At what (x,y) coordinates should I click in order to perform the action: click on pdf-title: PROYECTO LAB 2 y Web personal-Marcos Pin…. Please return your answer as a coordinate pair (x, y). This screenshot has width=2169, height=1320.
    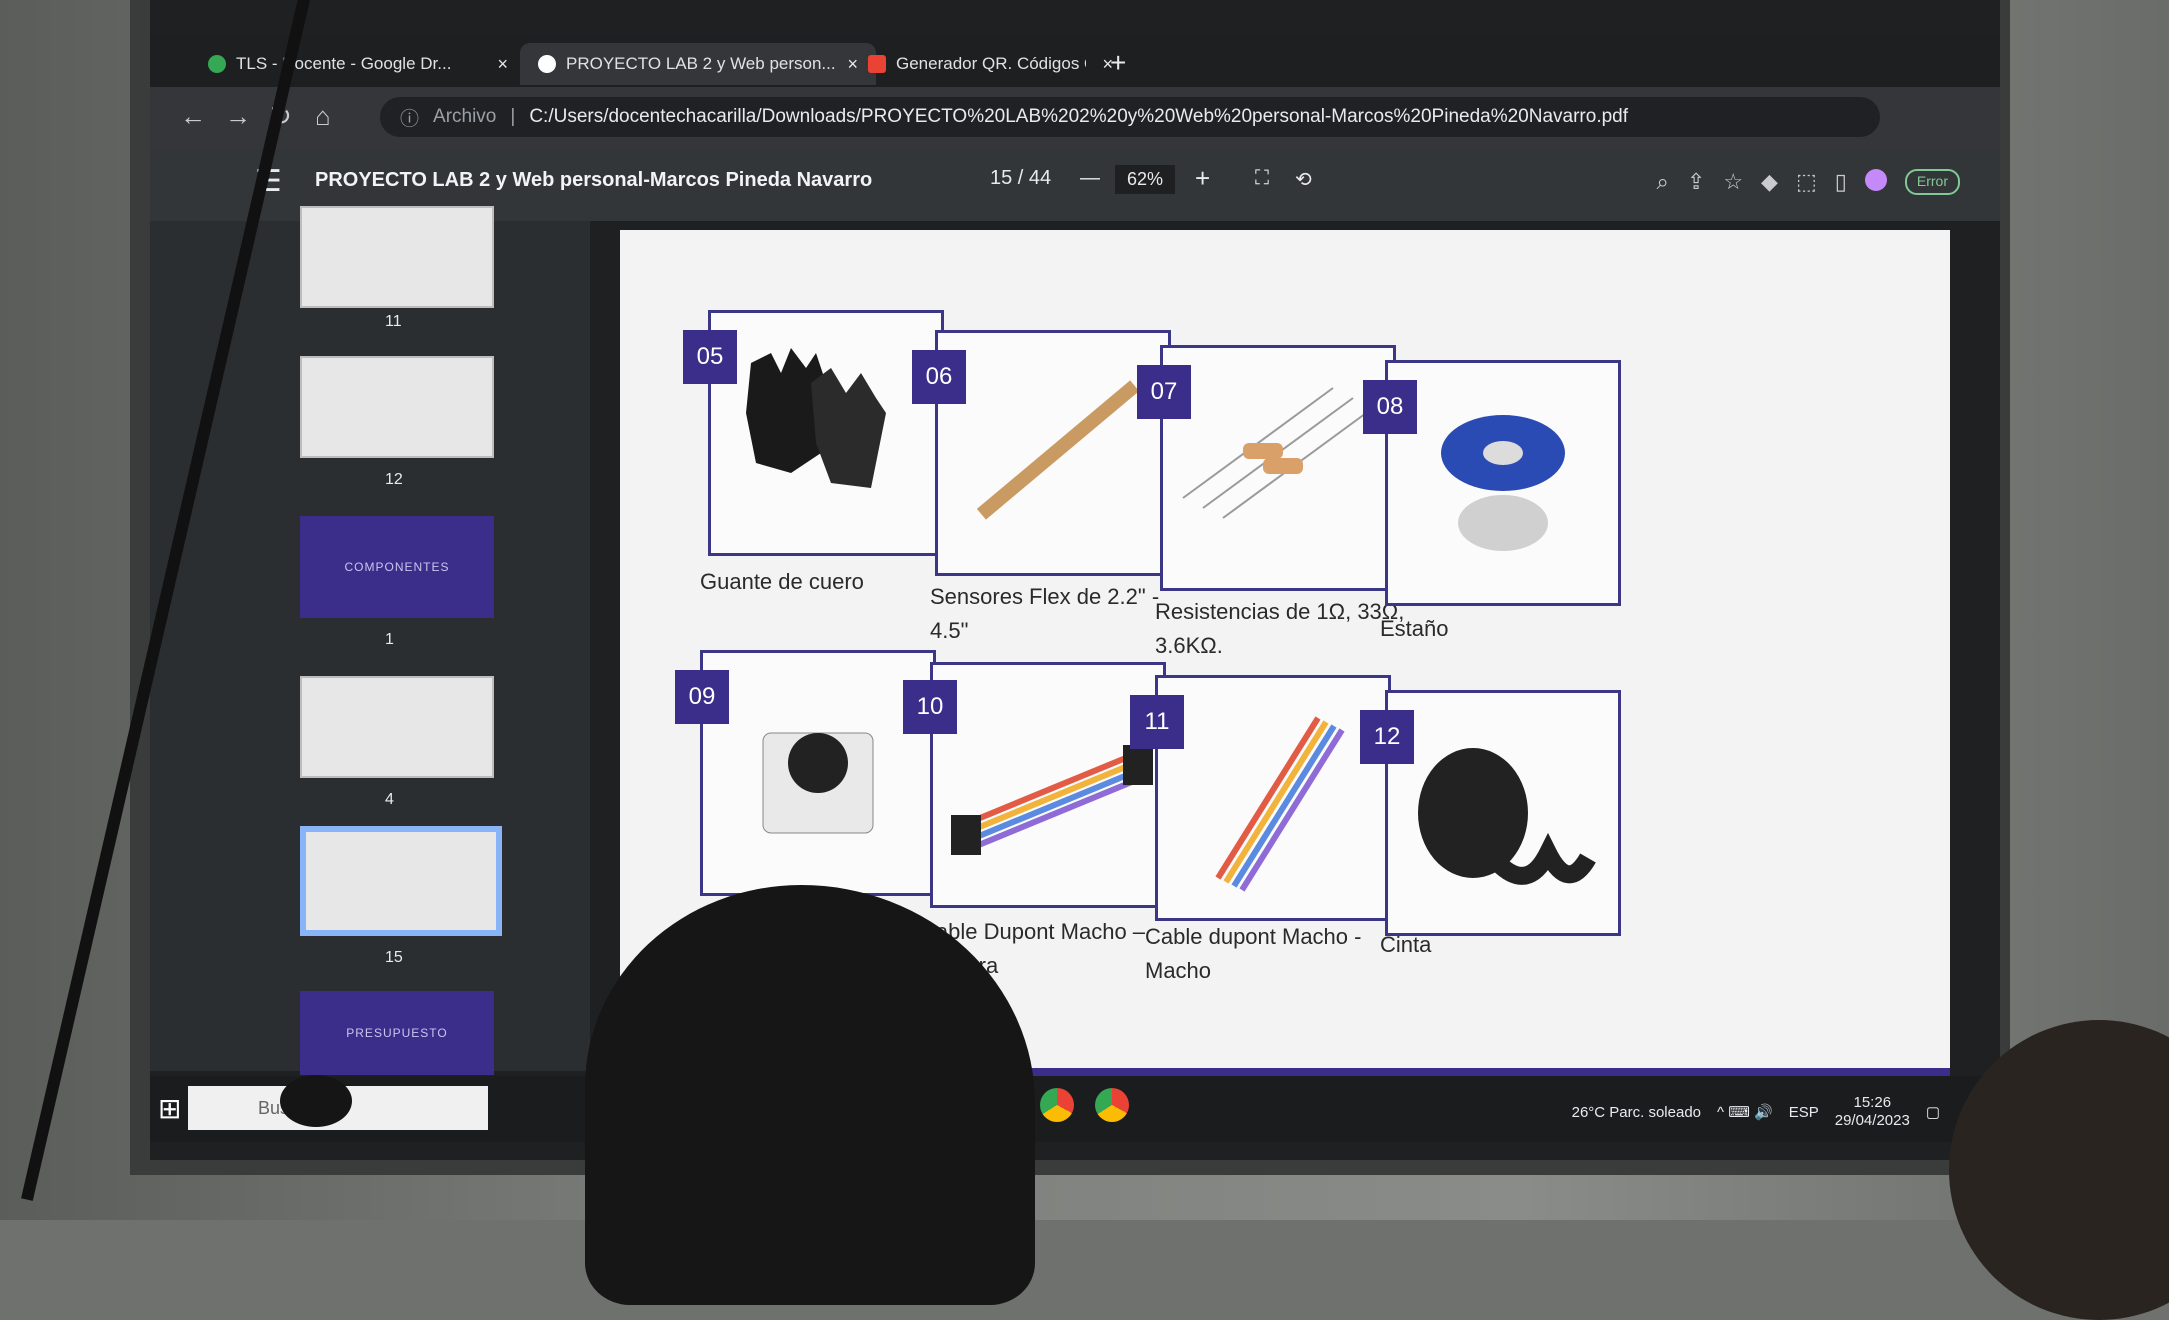
    Looking at the image, I should click on (594, 180).